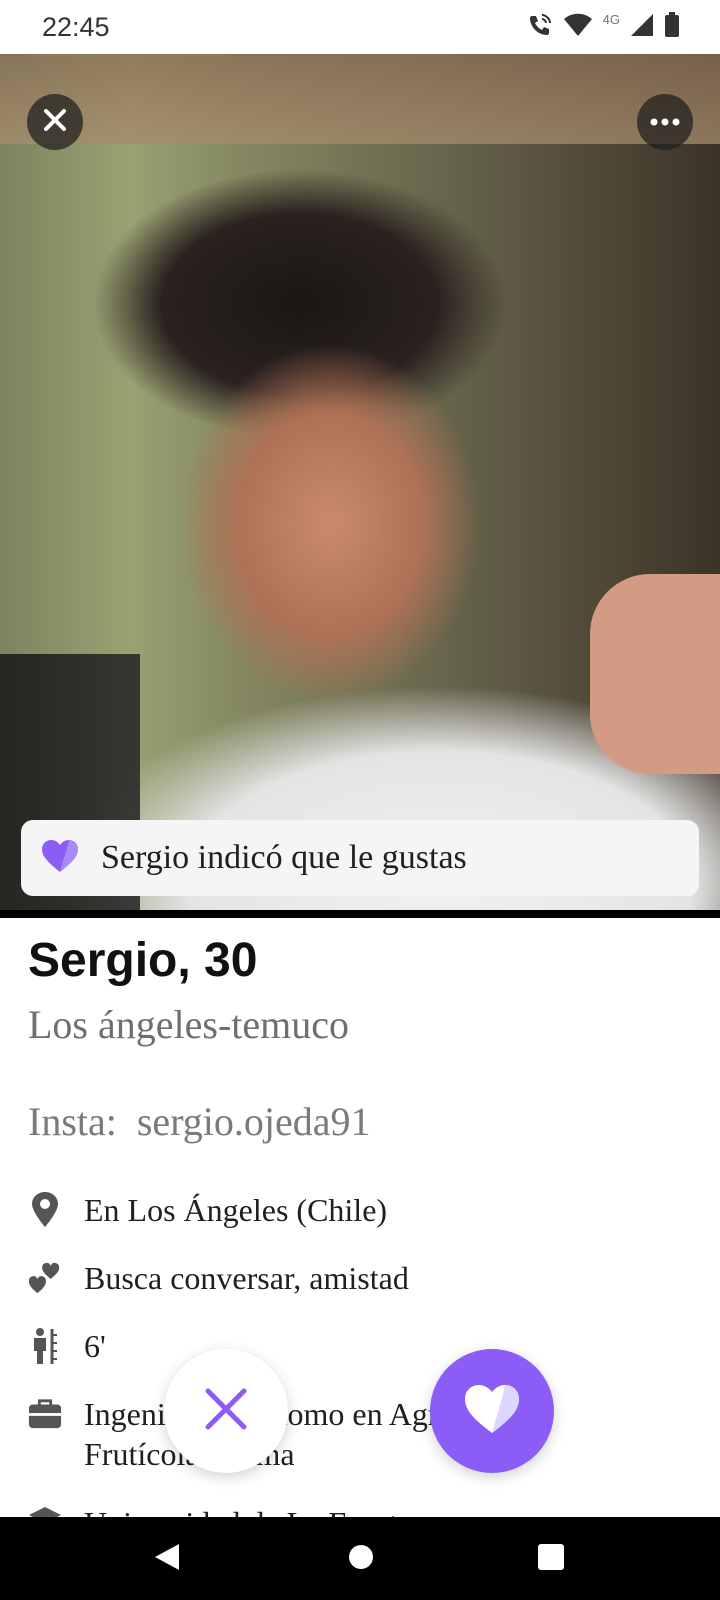 The width and height of the screenshot is (720, 1600). I want to click on height-icon, so click(45, 1346).